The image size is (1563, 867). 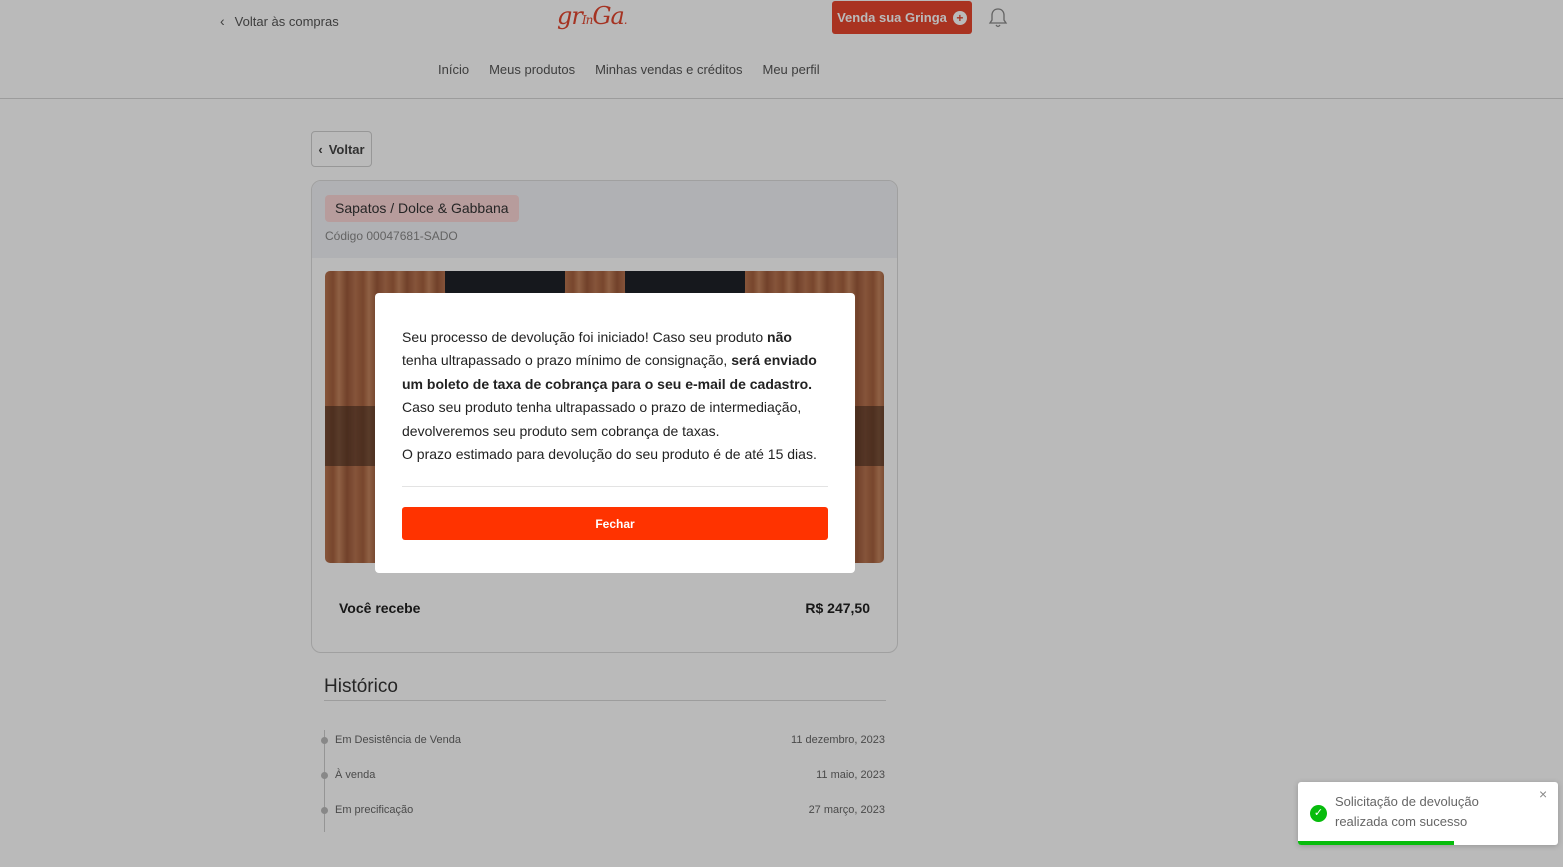 I want to click on check-circle-icon: ✓, so click(x=1318, y=813).